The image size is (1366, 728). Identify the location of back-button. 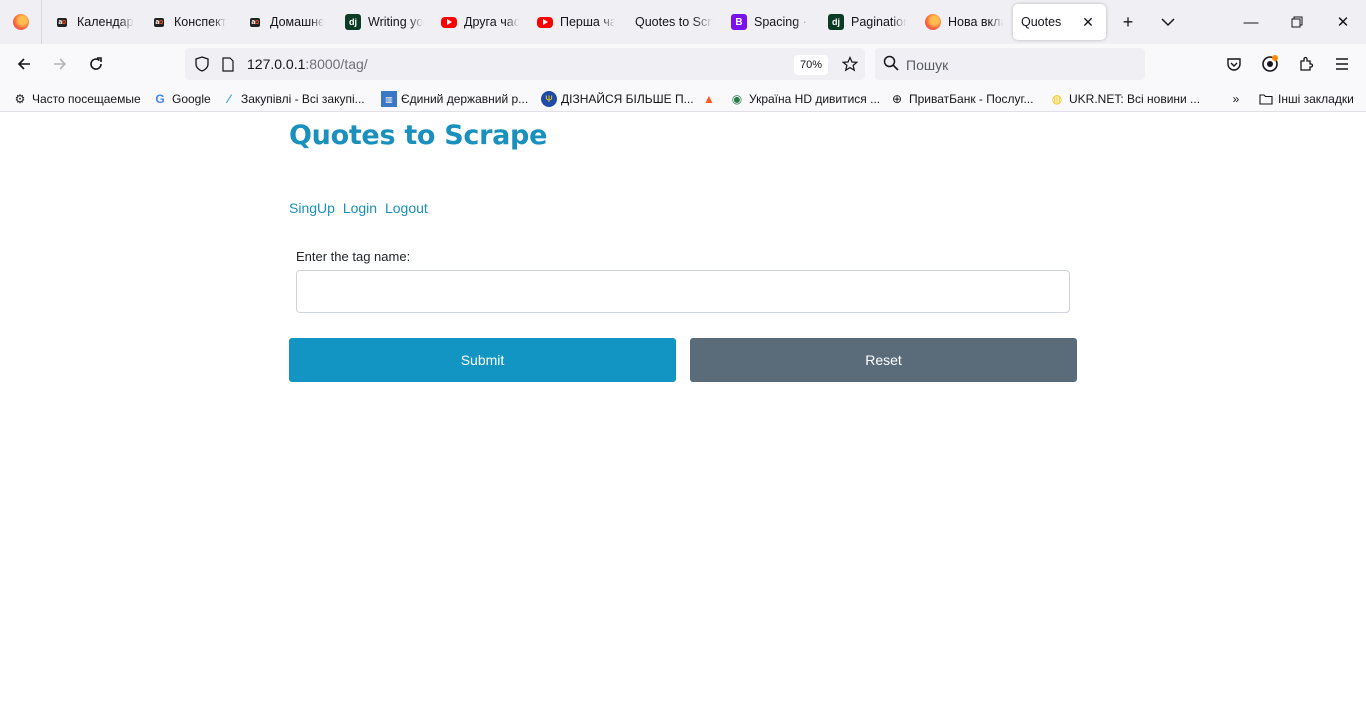
(24, 64).